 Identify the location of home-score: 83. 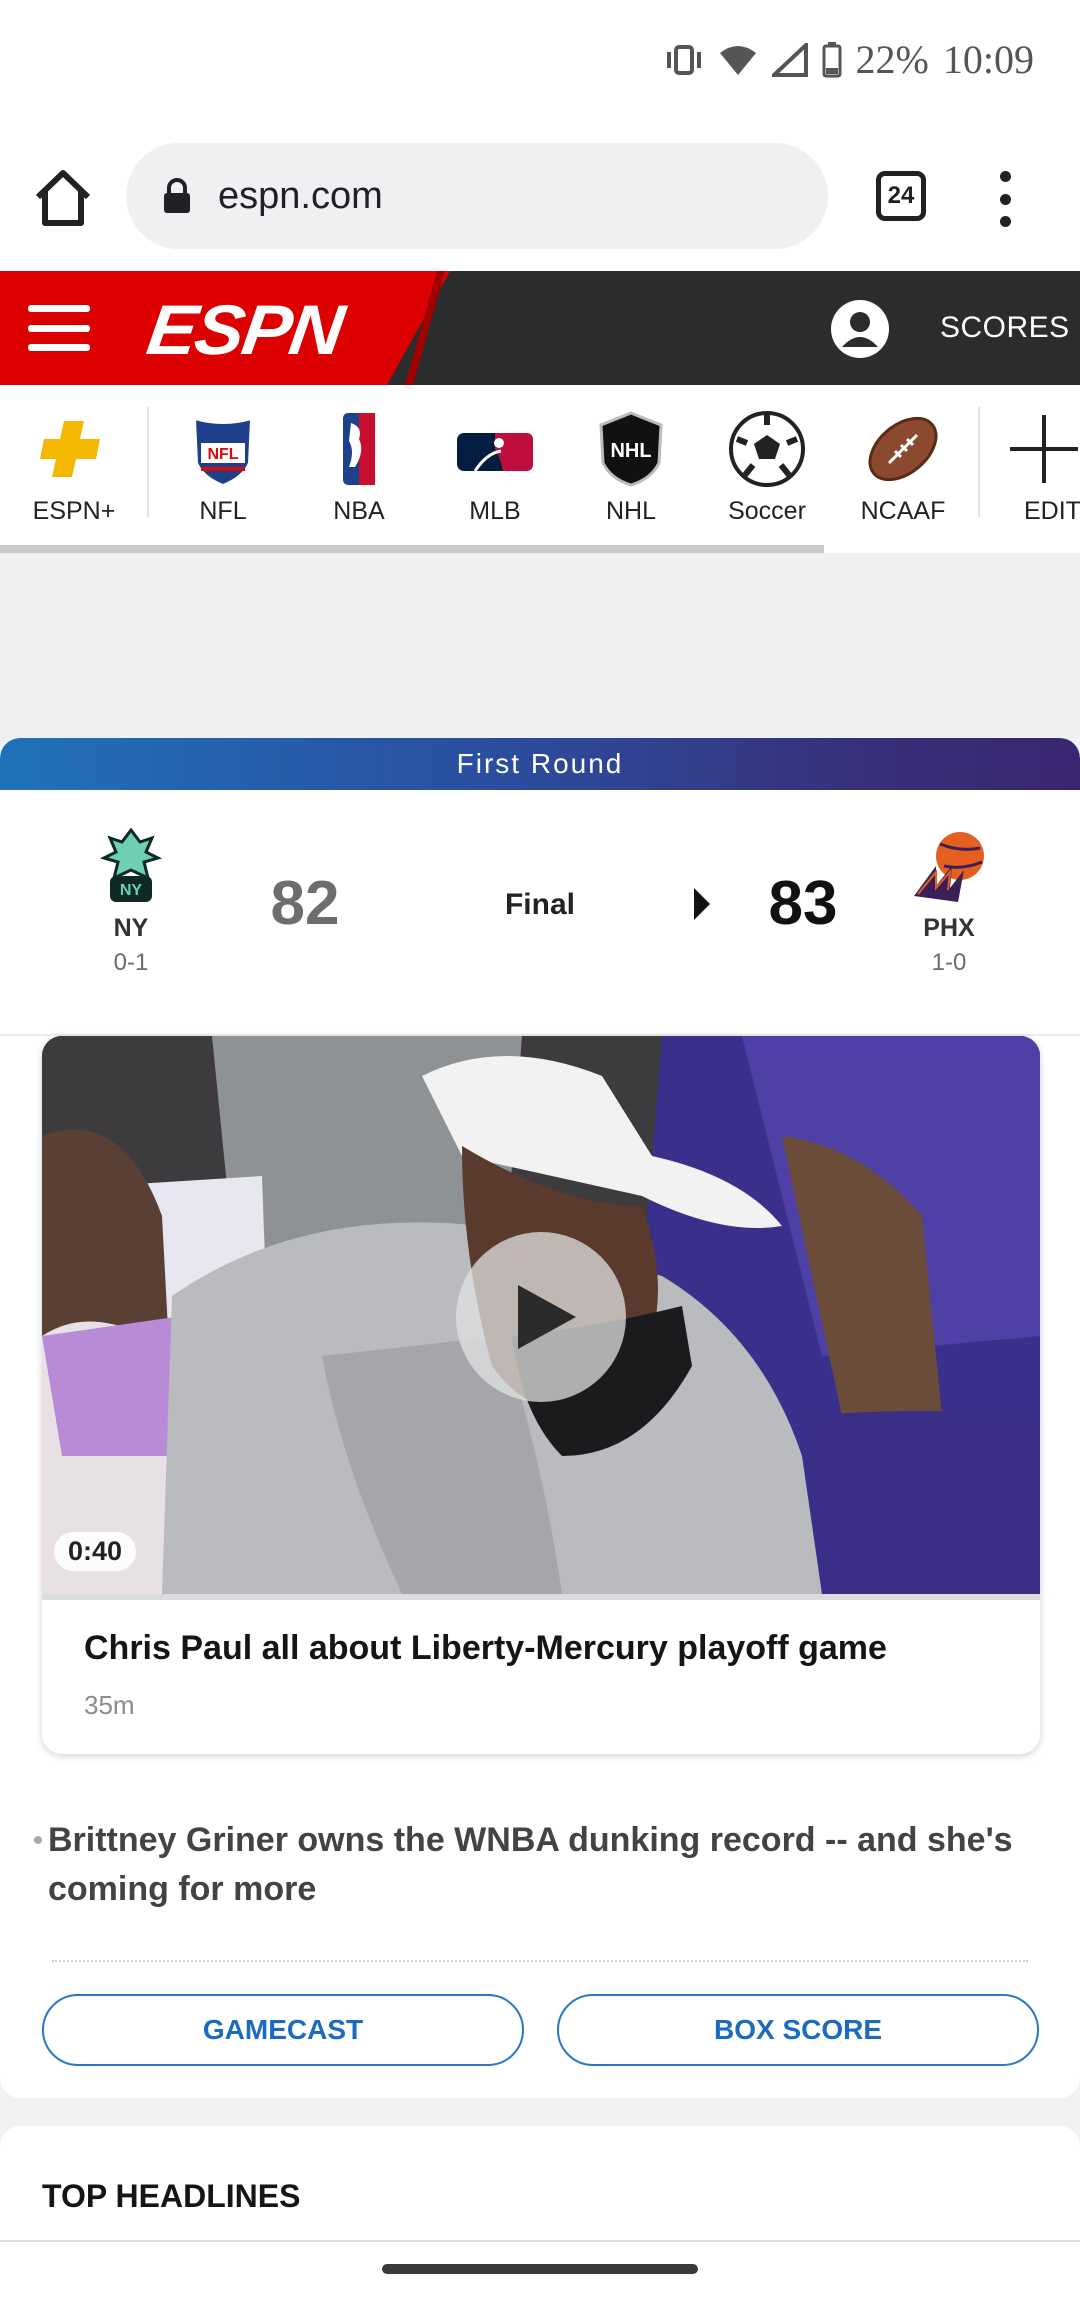
(803, 903).